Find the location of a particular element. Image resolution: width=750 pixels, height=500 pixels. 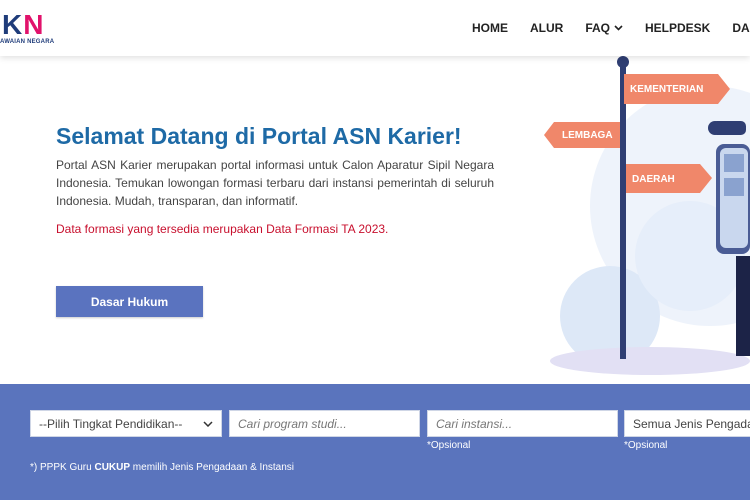

nav-item-helpdesk: HELPDESK is located at coordinates (677, 28).